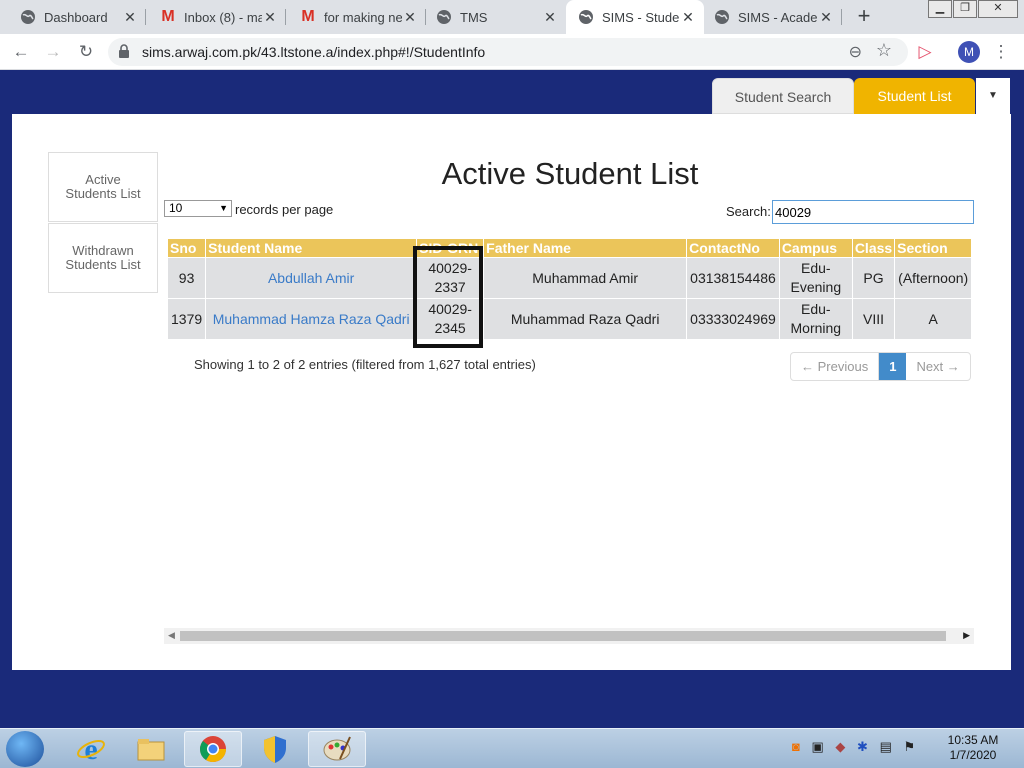  What do you see at coordinates (873, 319) in the screenshot?
I see `cell-class: VIII` at bounding box center [873, 319].